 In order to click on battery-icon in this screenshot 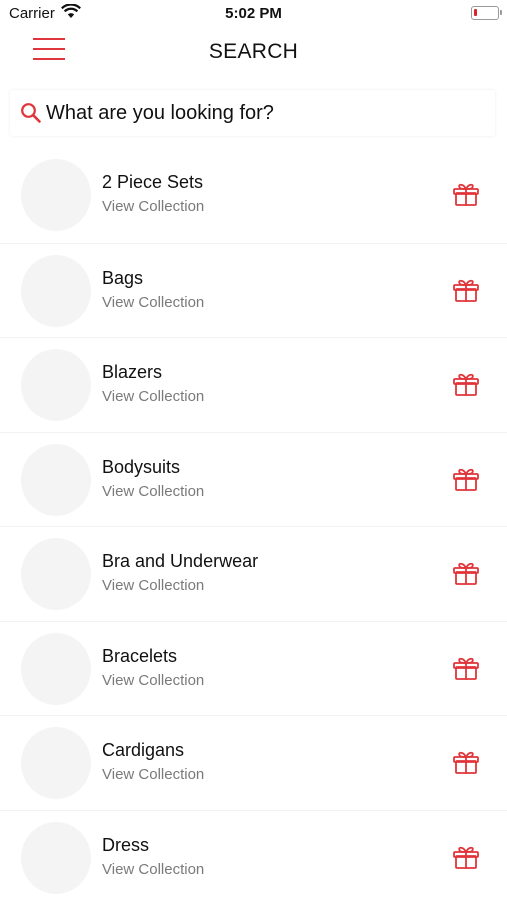, I will do `click(485, 13)`.